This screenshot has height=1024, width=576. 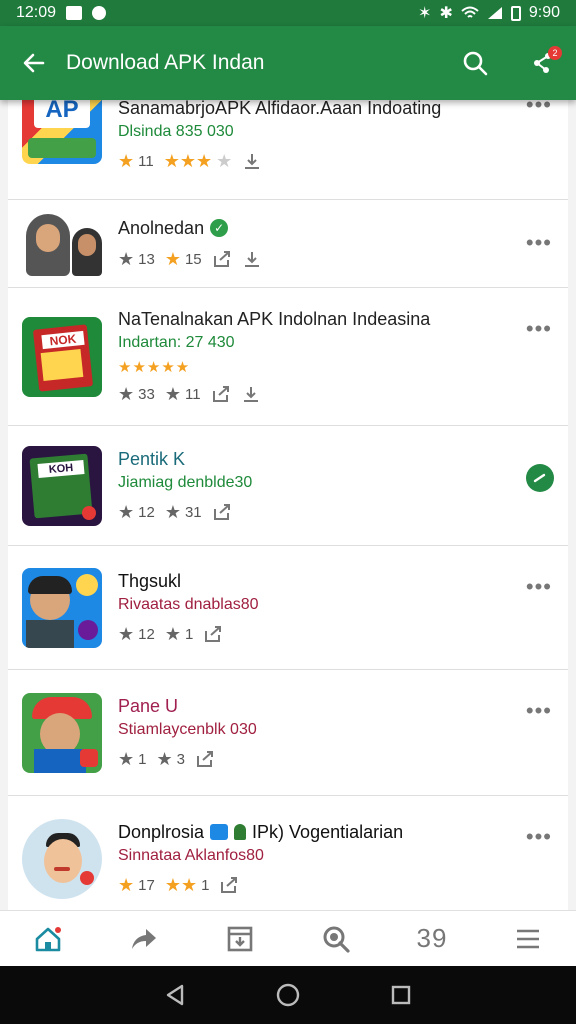 What do you see at coordinates (401, 995) in the screenshot?
I see `system-recents-icon` at bounding box center [401, 995].